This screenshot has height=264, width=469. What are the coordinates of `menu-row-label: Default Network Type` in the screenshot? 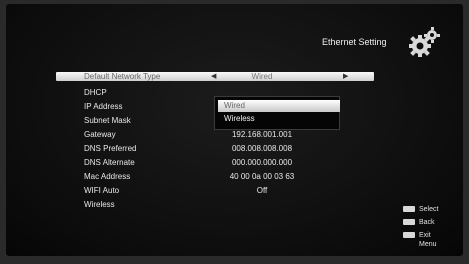 It's located at (122, 76).